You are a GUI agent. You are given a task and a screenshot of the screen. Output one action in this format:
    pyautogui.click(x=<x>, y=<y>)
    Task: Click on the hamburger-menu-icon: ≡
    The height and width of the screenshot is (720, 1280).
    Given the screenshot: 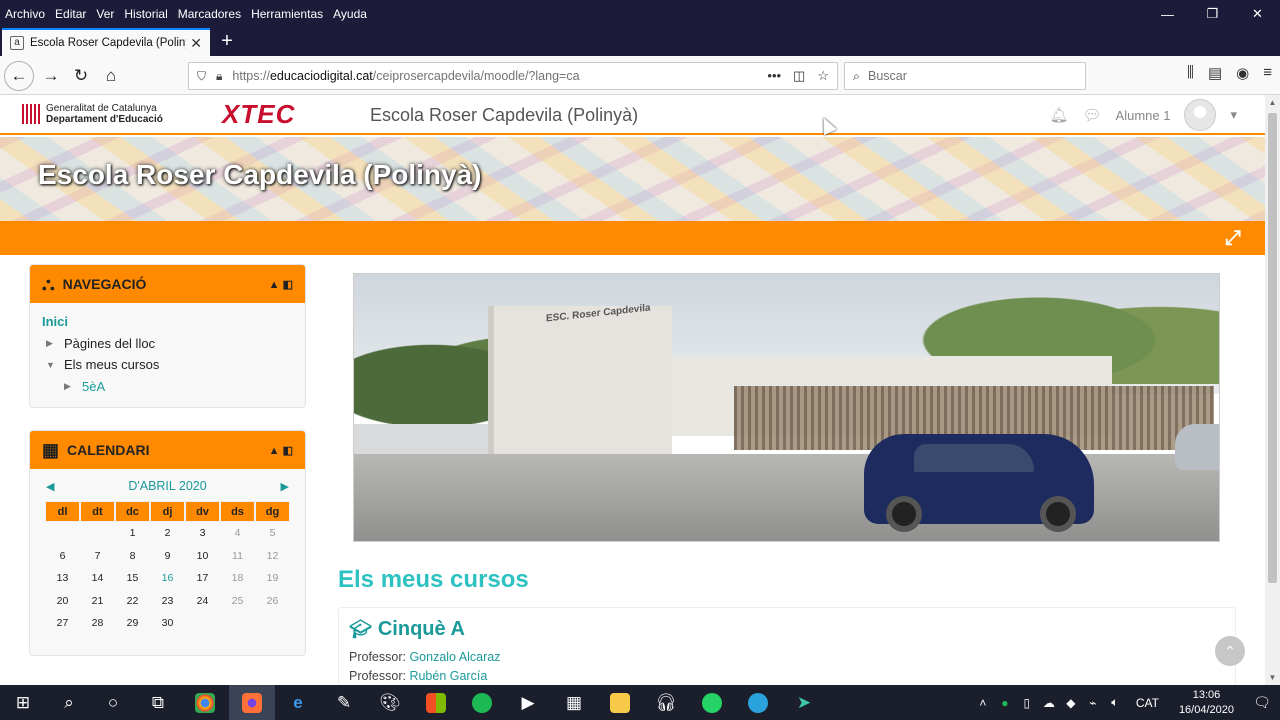 What is the action you would take?
    pyautogui.click(x=1267, y=73)
    